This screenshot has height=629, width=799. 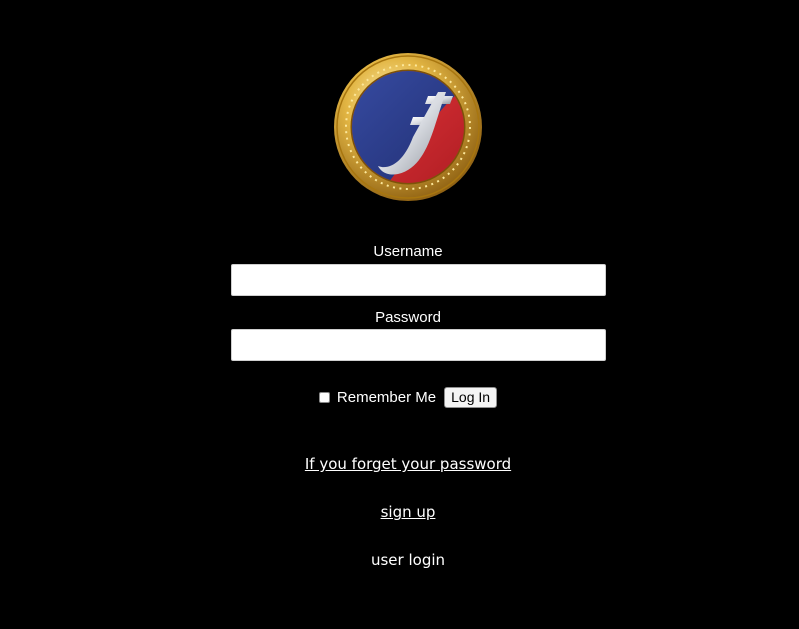 I want to click on remember-row: Remember Me Log In, so click(x=399, y=397).